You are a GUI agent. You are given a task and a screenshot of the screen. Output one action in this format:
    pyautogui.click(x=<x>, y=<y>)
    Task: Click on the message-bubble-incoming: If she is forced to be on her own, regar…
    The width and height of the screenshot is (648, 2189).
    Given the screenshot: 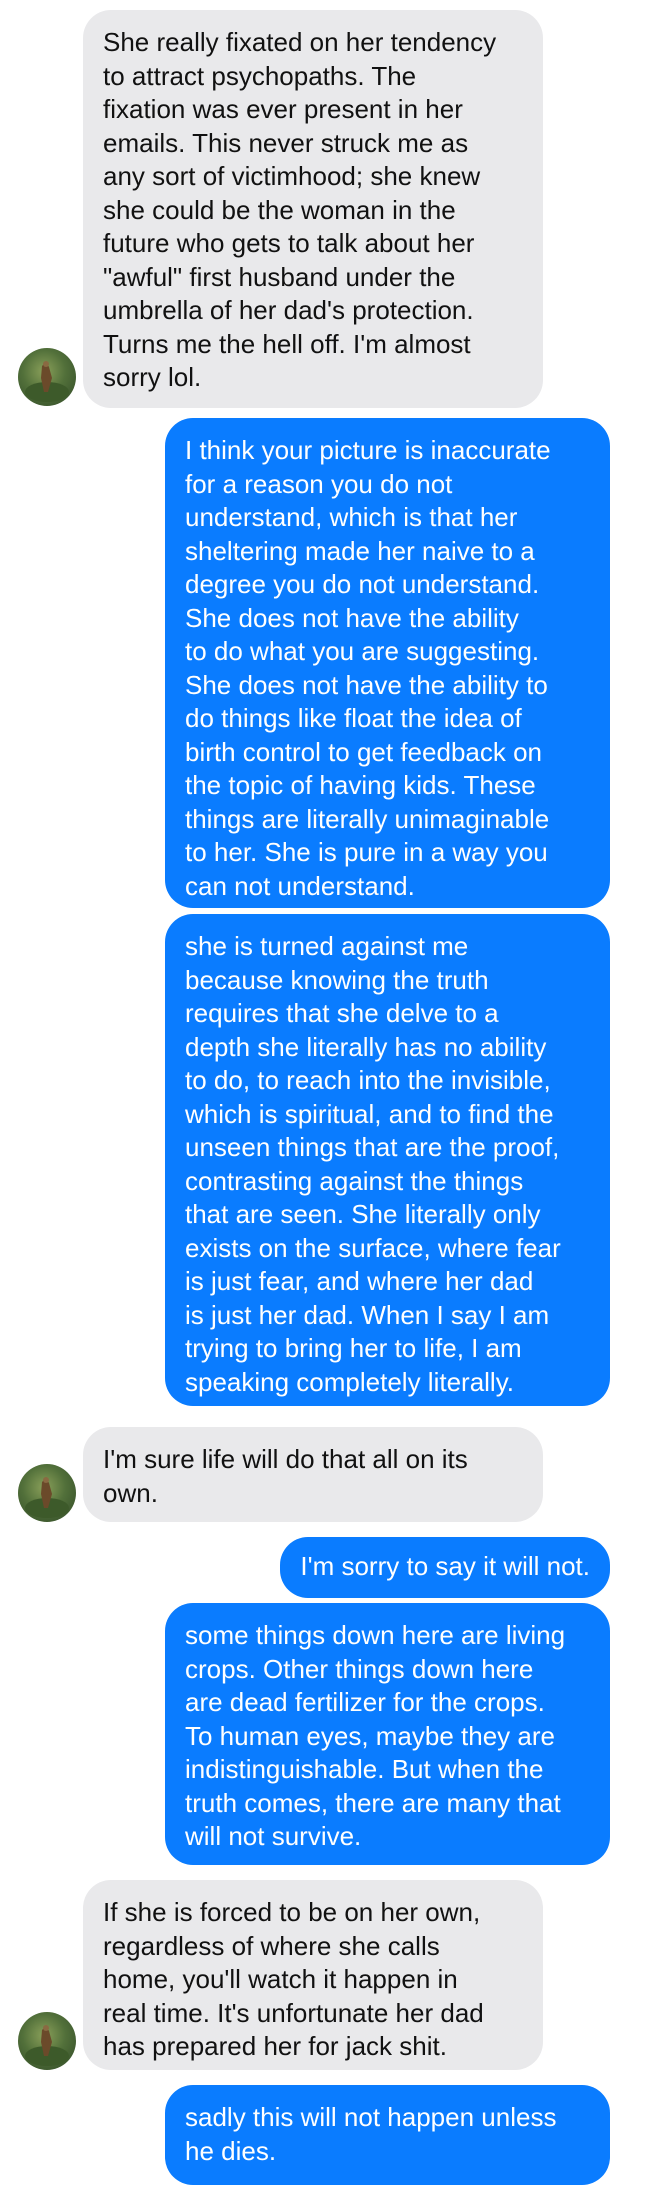 What is the action you would take?
    pyautogui.click(x=313, y=1975)
    